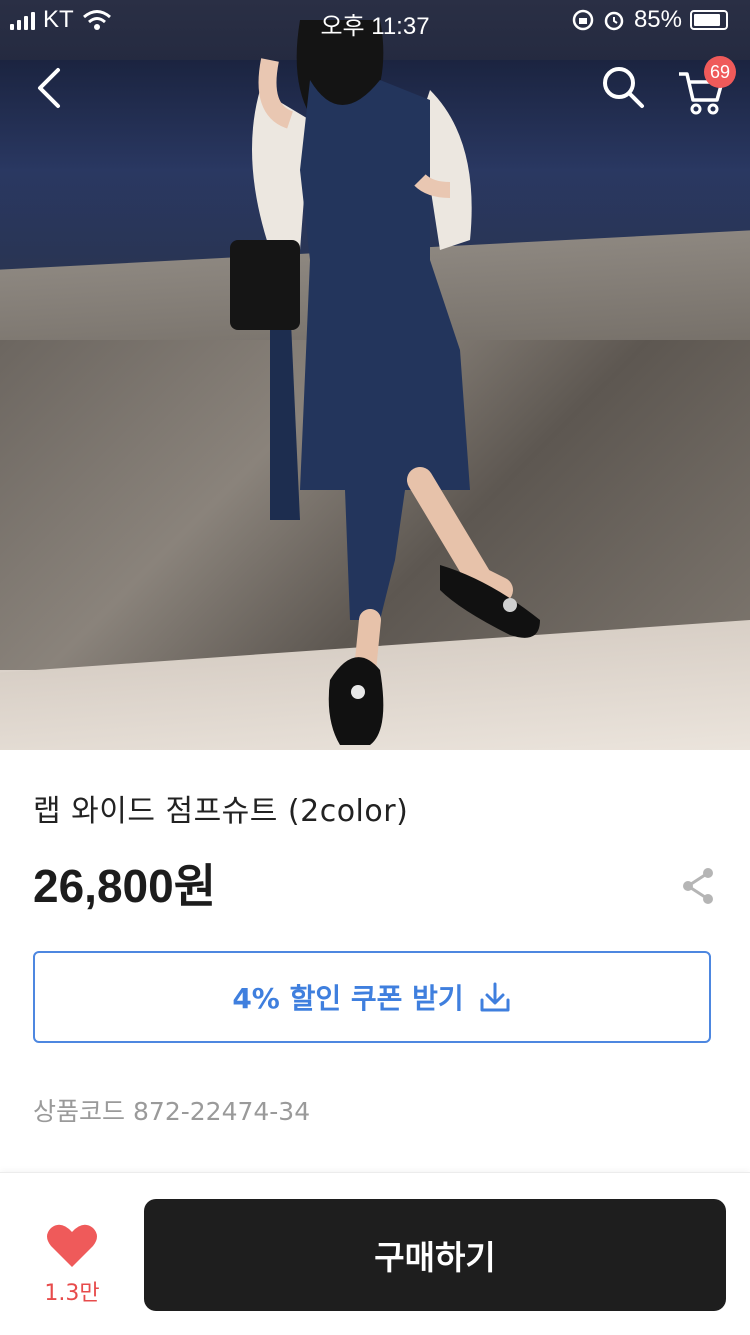 This screenshot has width=750, height=1335. What do you see at coordinates (72, 1293) in the screenshot?
I see `like-count: 1.3만` at bounding box center [72, 1293].